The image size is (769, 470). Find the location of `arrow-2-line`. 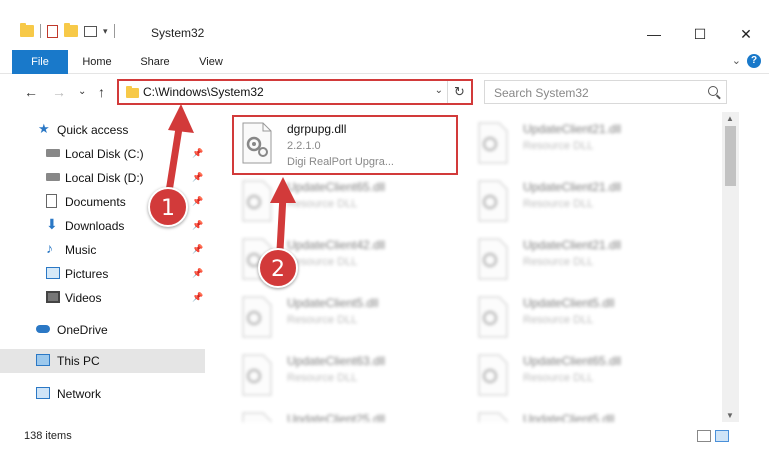

arrow-2-line is located at coordinates (281, 223).